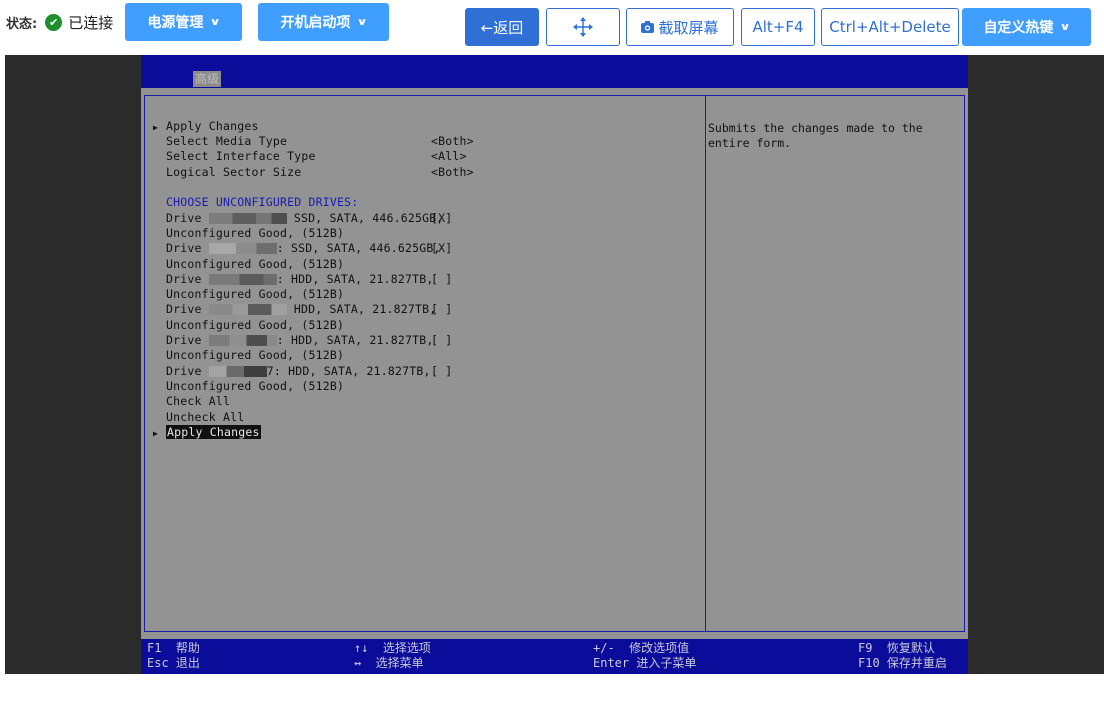 This screenshot has width=1104, height=717. Describe the element at coordinates (705, 363) in the screenshot. I see `bios-help-divider` at that location.